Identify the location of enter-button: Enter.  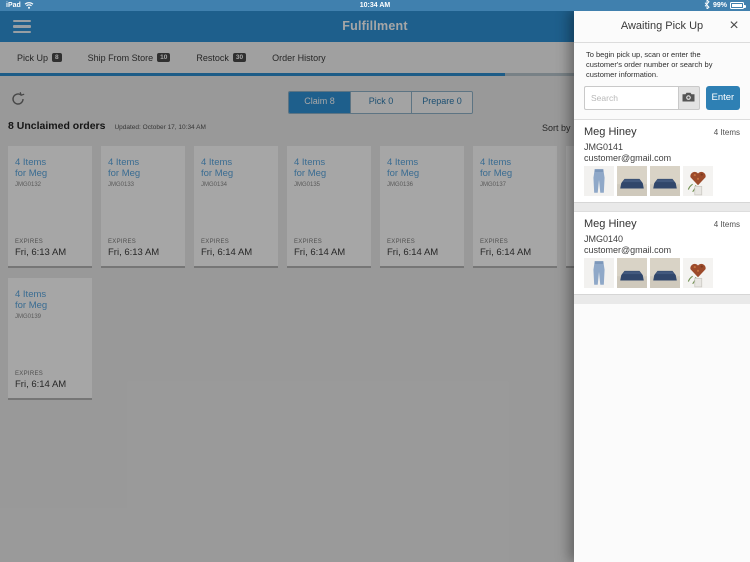
(722, 97).